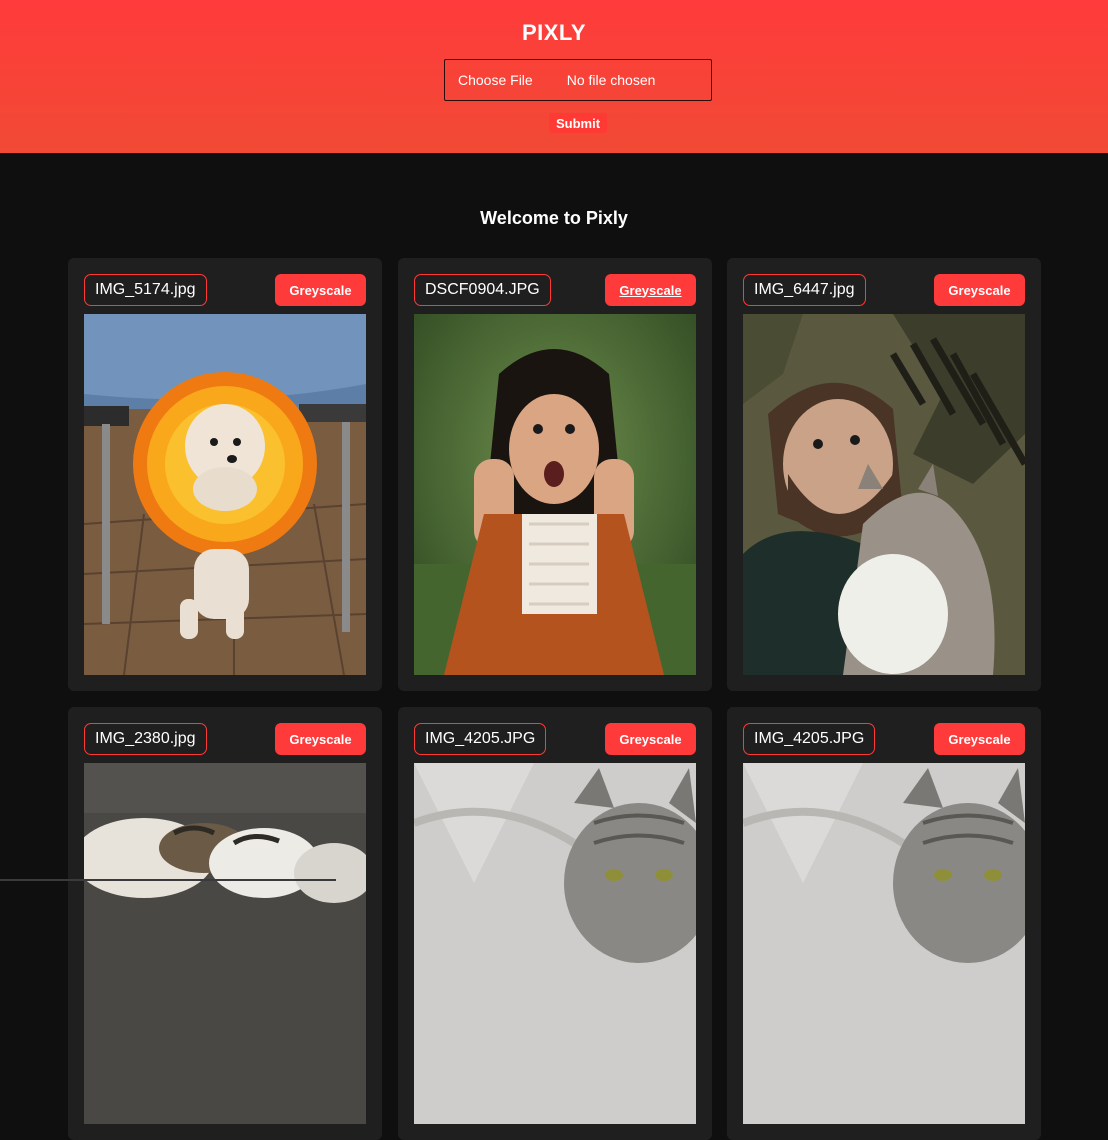 Image resolution: width=1108 pixels, height=1140 pixels. Describe the element at coordinates (554, 218) in the screenshot. I see `welcome-heading: Welcome to Pixly` at that location.